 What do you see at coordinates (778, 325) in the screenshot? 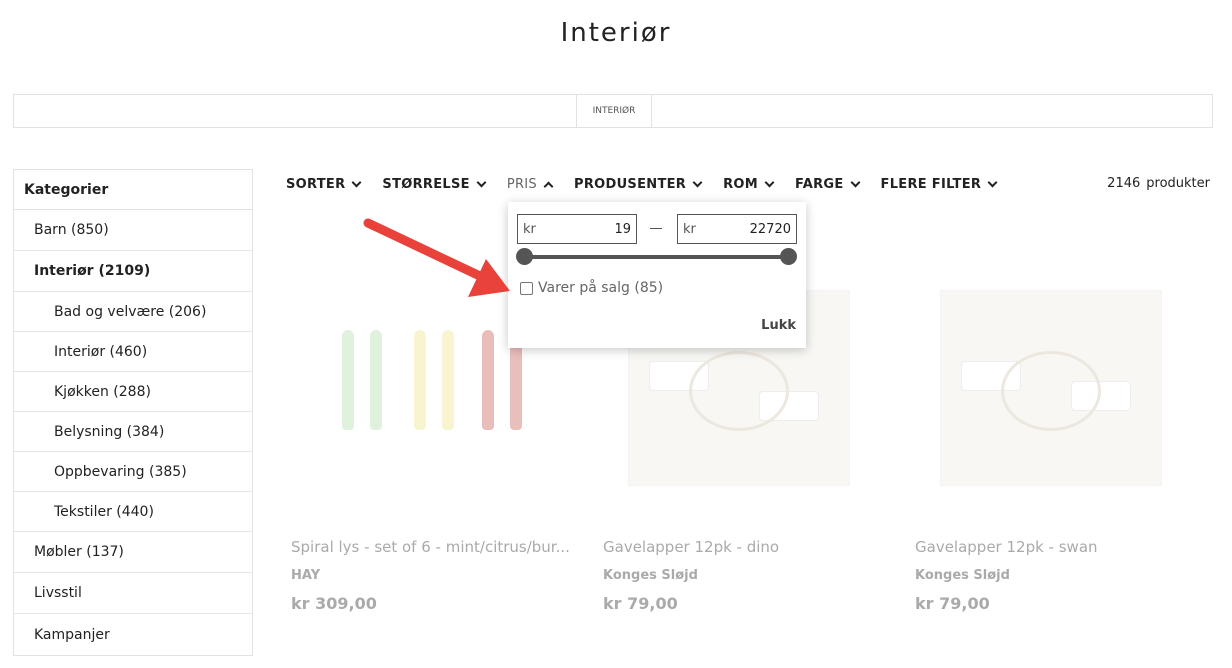
I see `close-button: Lukk` at bounding box center [778, 325].